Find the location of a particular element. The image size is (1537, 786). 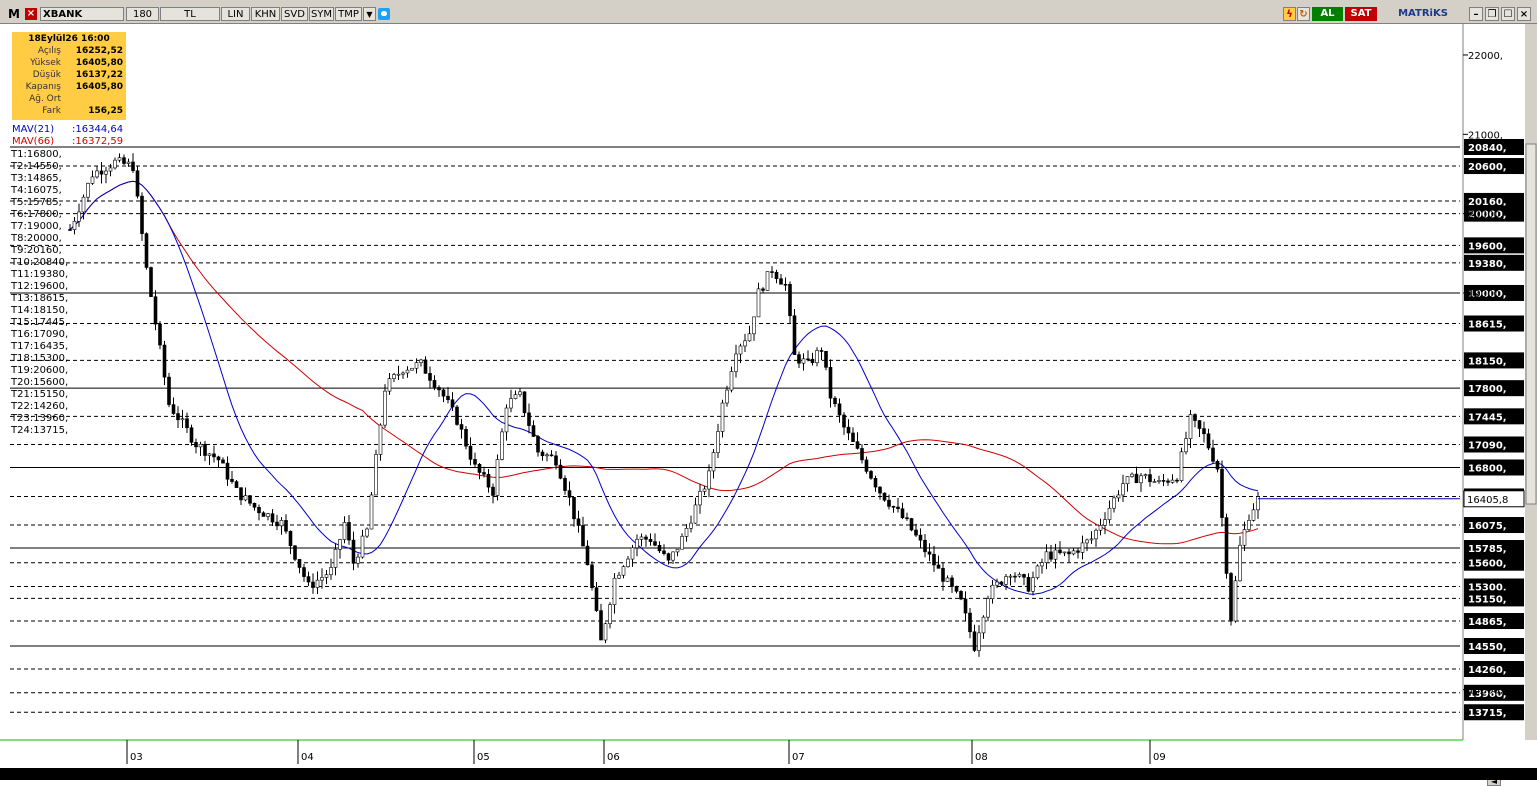

target-level-label: T24:13715, is located at coordinates (40, 430).